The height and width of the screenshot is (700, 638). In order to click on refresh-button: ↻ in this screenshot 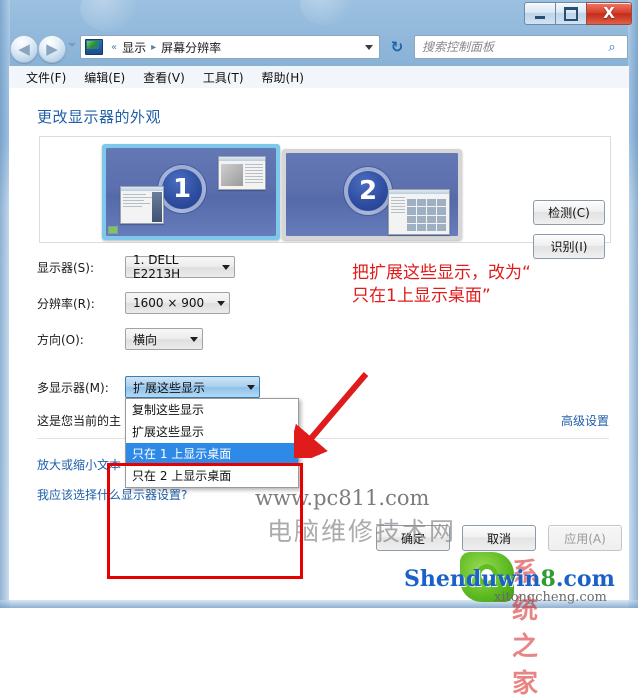, I will do `click(397, 47)`.